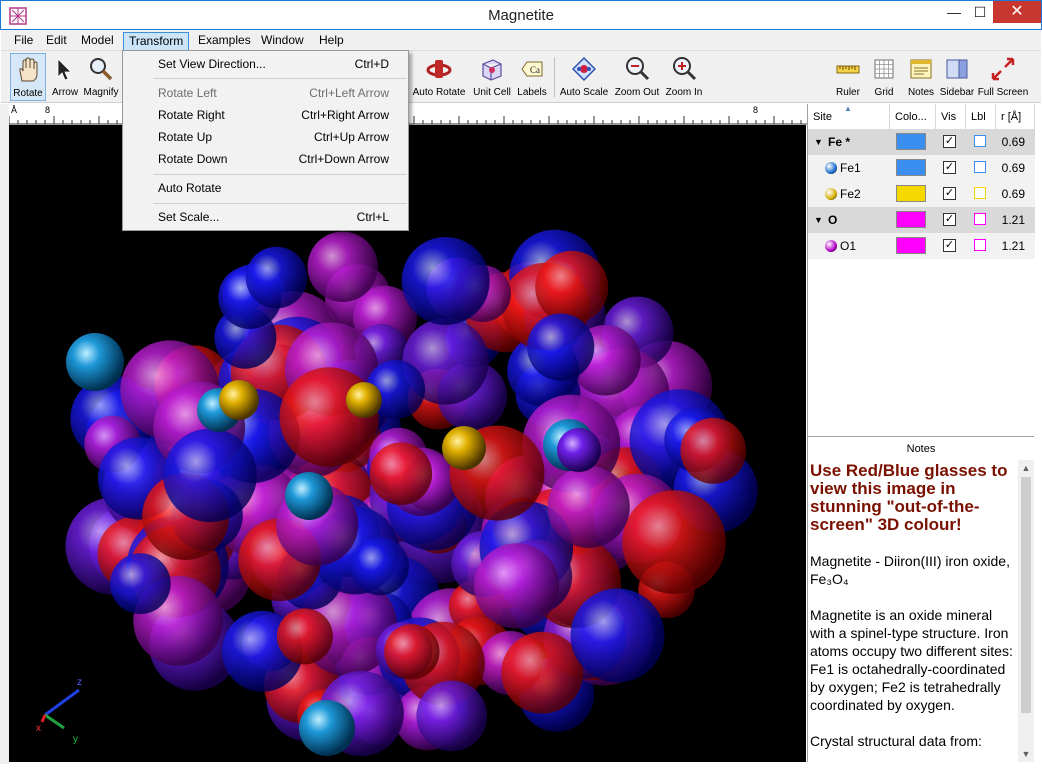 The width and height of the screenshot is (1042, 770). I want to click on menu-rotate-left: Rotate Left Ctrl+Left Arrow, so click(265, 93).